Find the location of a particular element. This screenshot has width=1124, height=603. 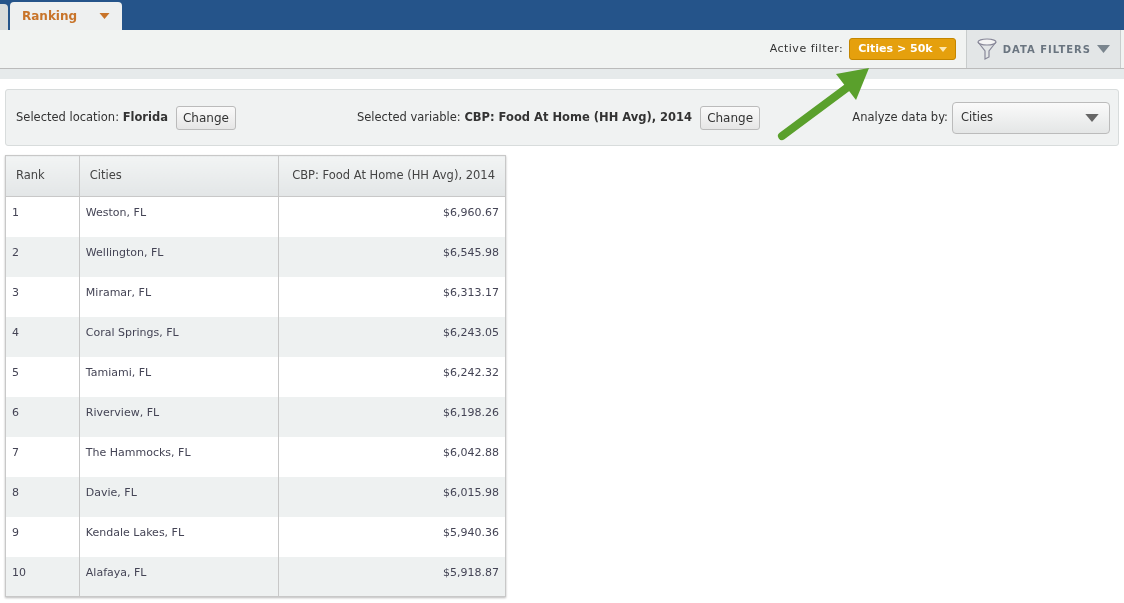

table-cell: 6 is located at coordinates (42, 416).